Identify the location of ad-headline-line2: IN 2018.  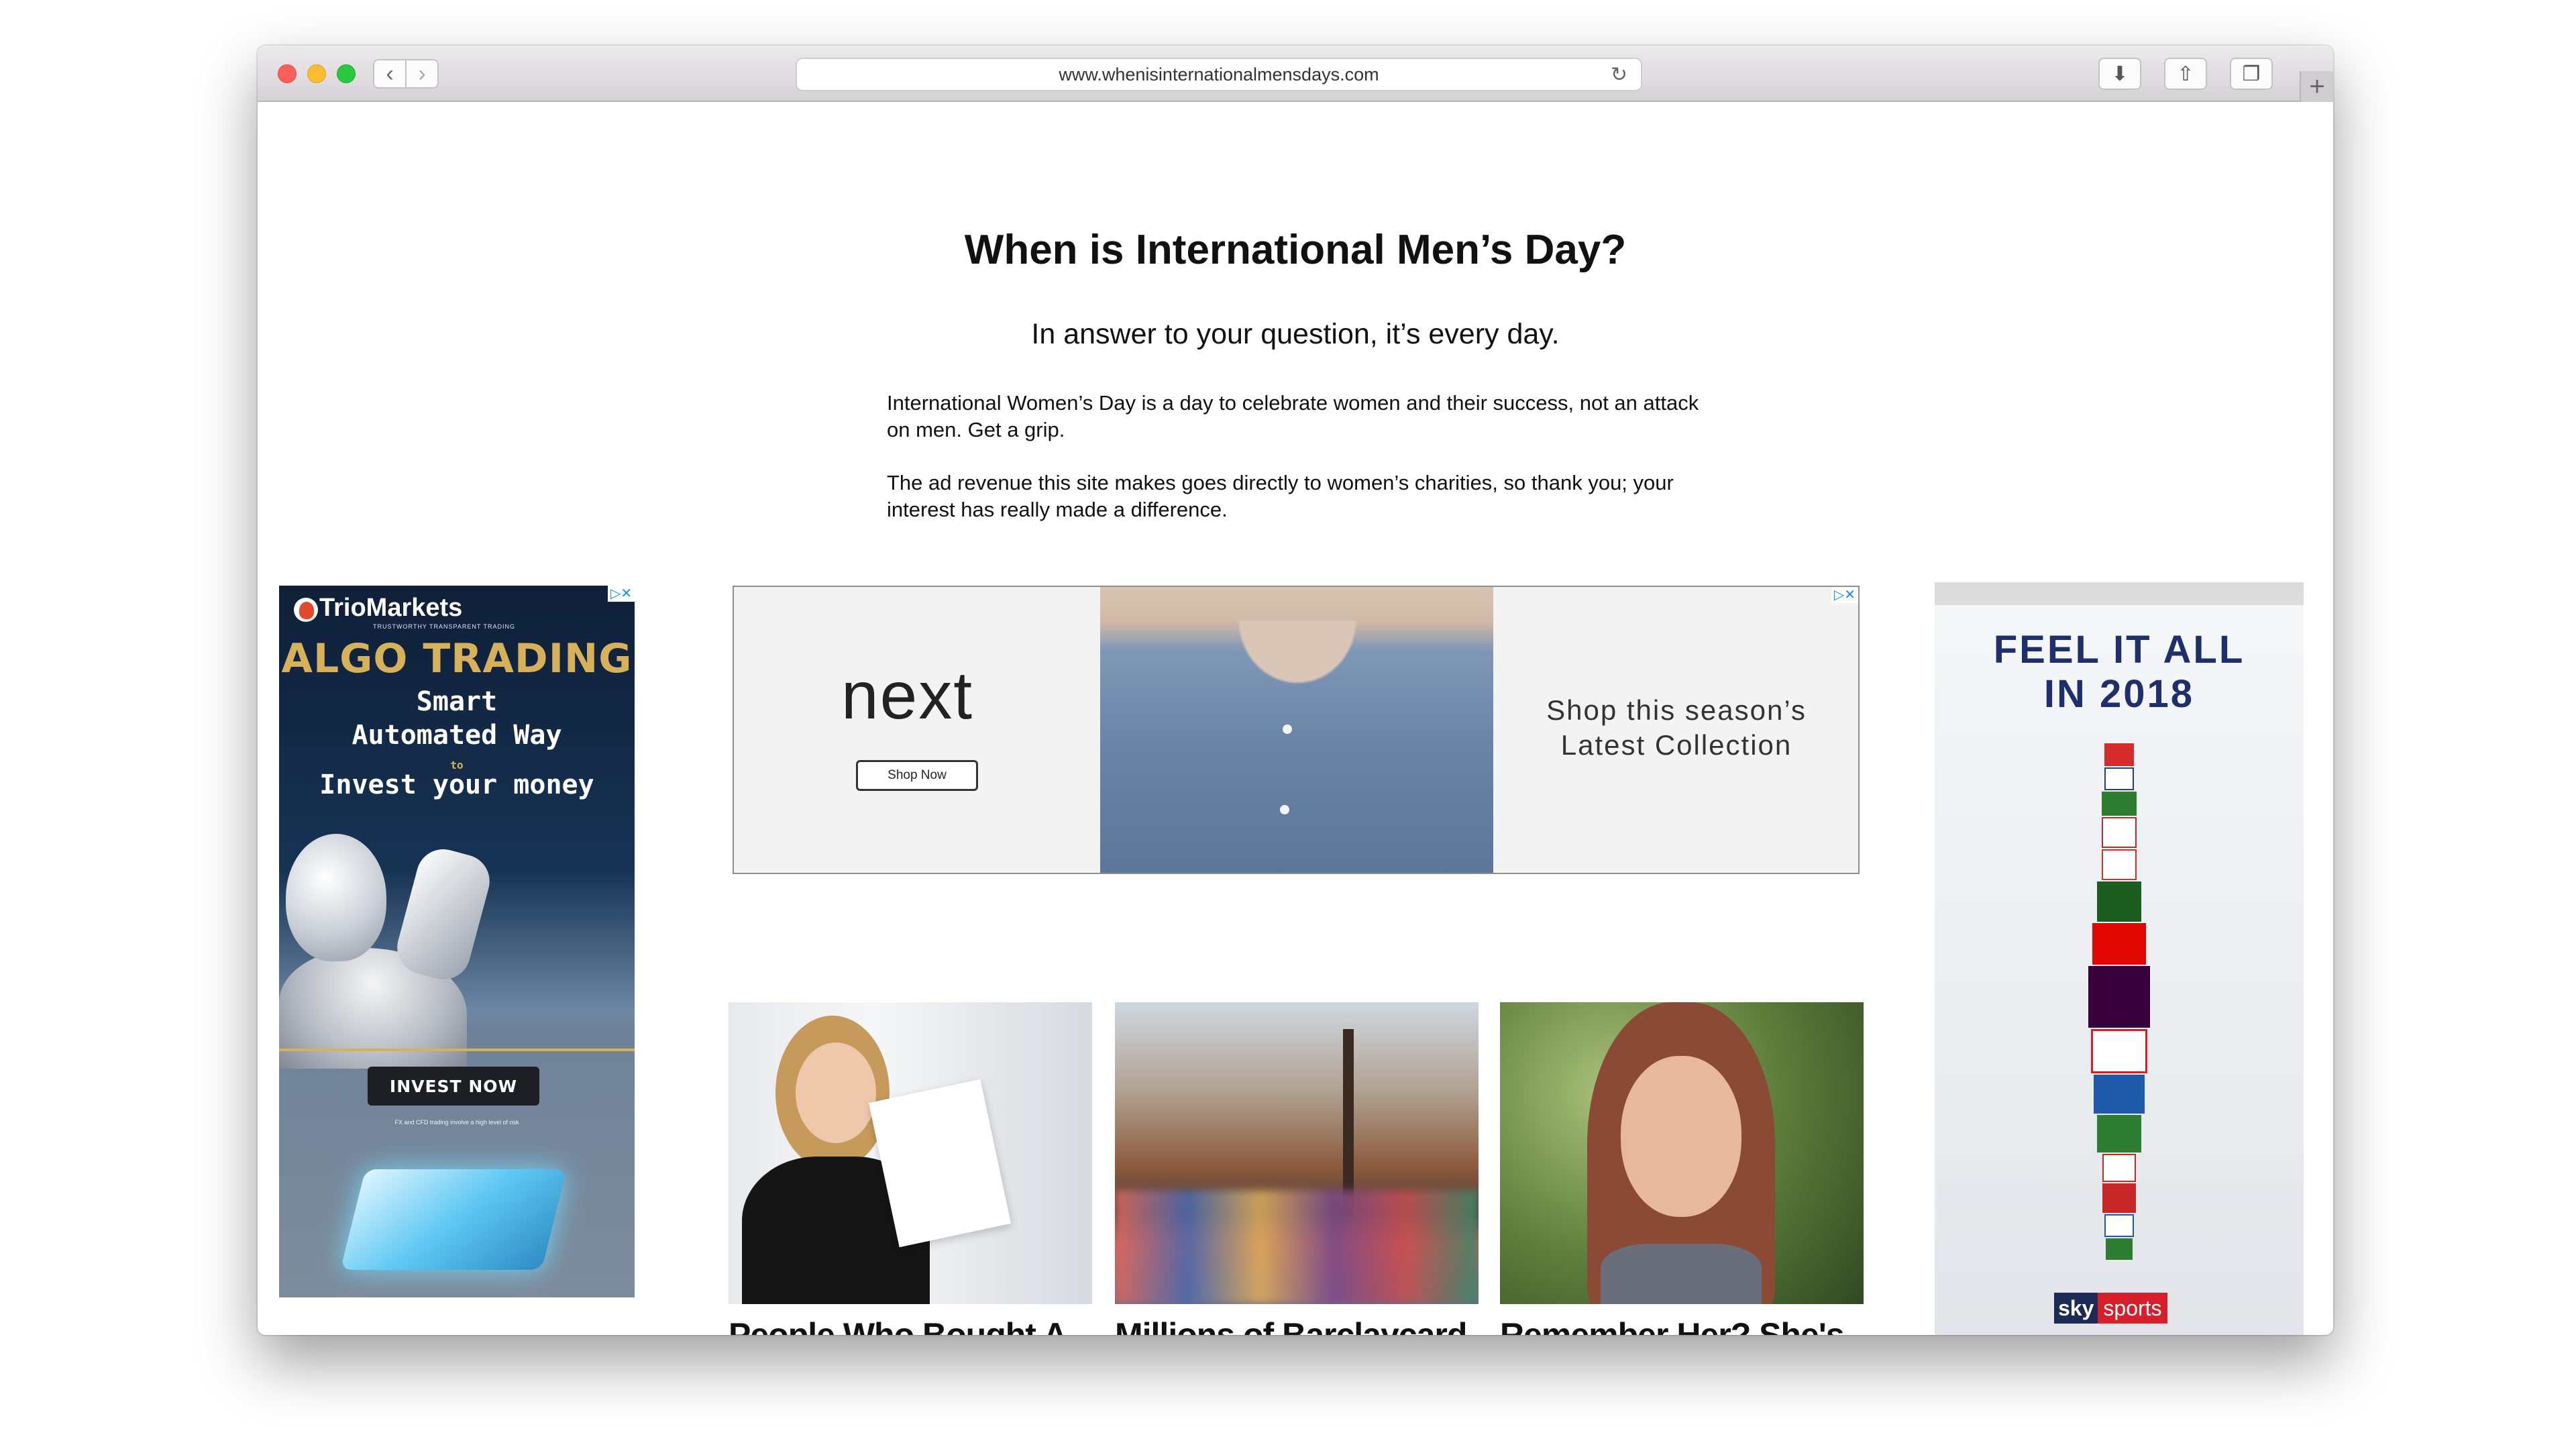
(2119, 694).